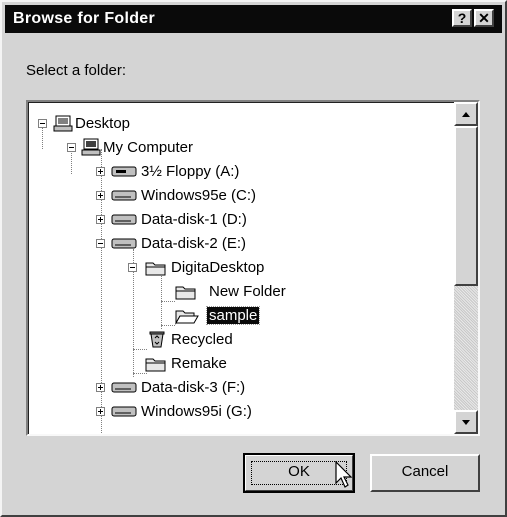 The image size is (507, 517). Describe the element at coordinates (91, 147) in the screenshot. I see `my-computer-icon` at that location.